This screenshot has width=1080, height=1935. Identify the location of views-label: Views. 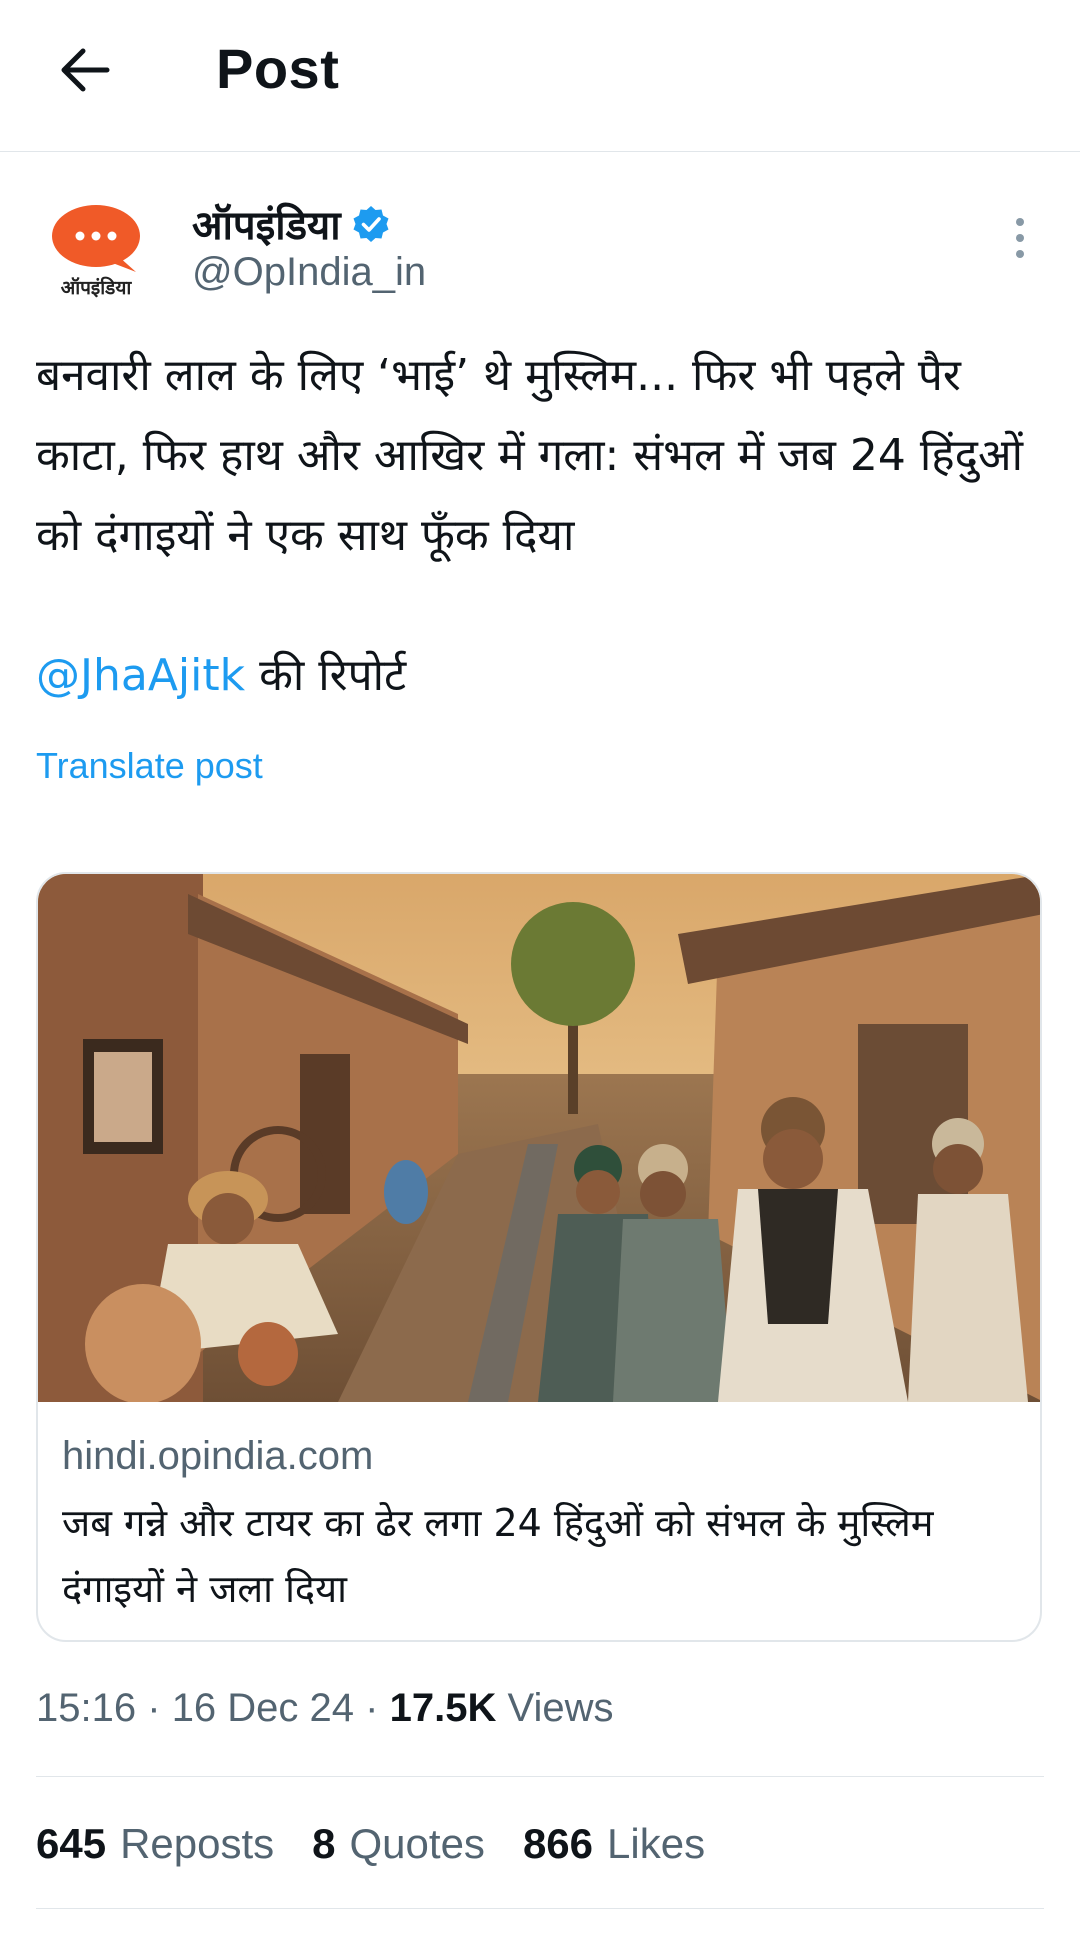
(560, 1708).